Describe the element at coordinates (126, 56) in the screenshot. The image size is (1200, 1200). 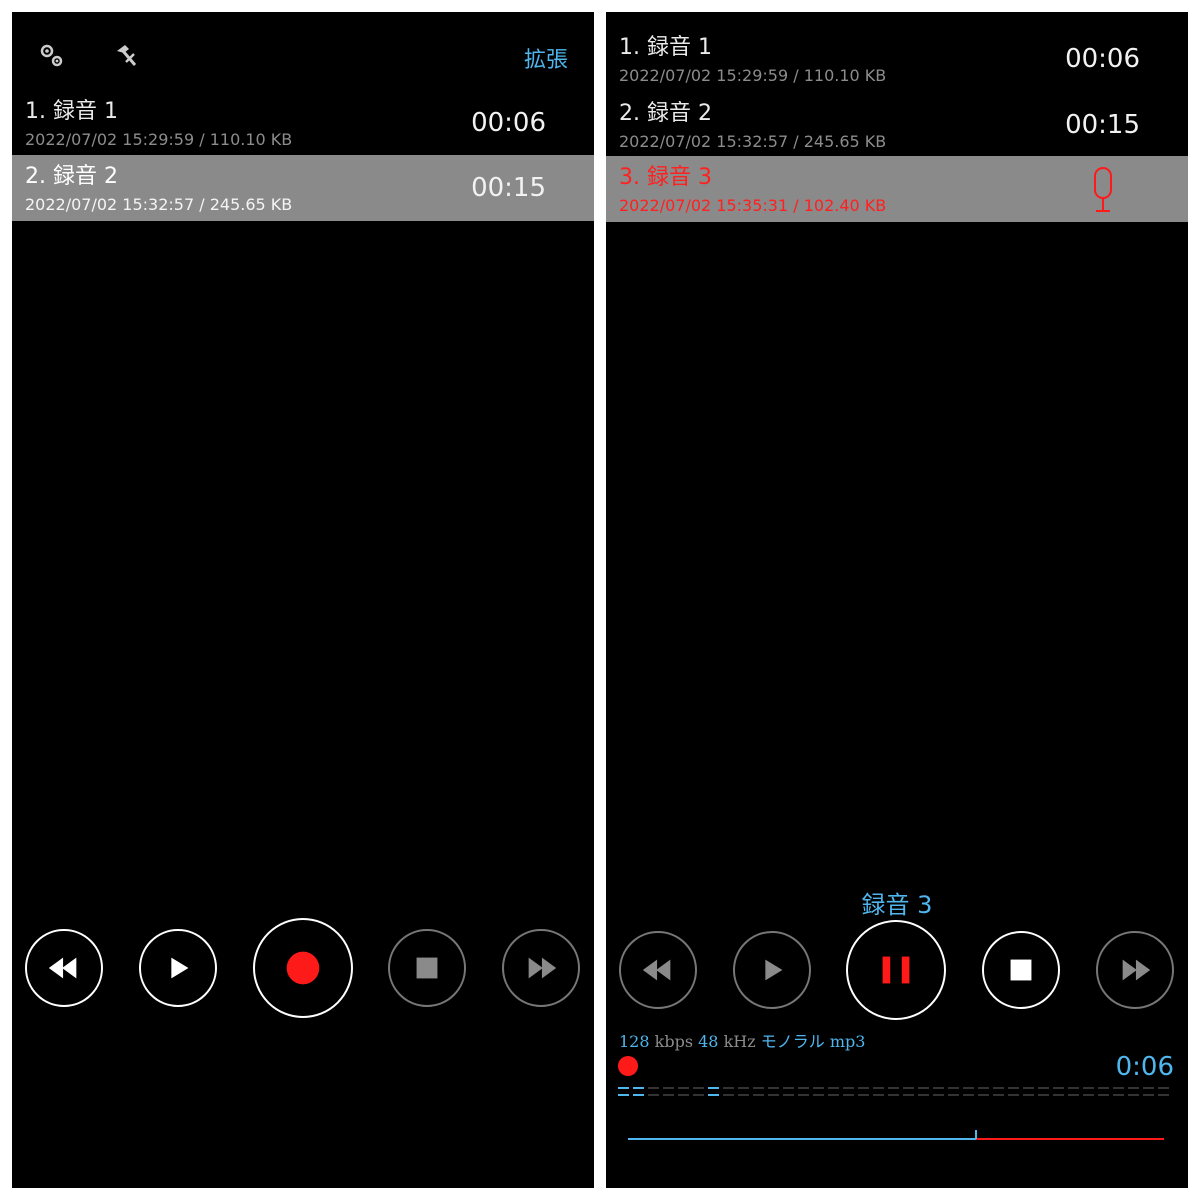
I see `hammer-icon` at that location.